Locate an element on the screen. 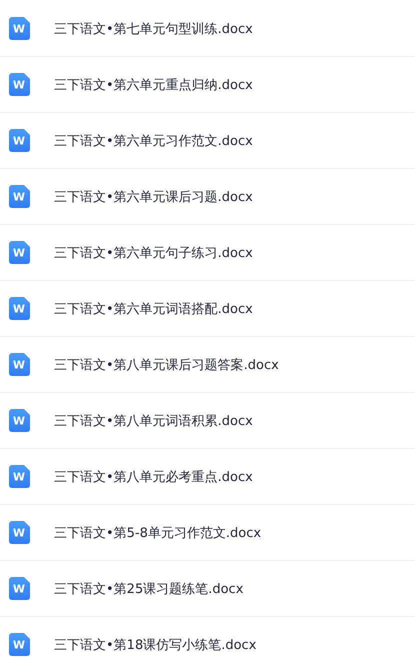  file-name: 三下语文•第八单元词语积累.docx is located at coordinates (153, 421).